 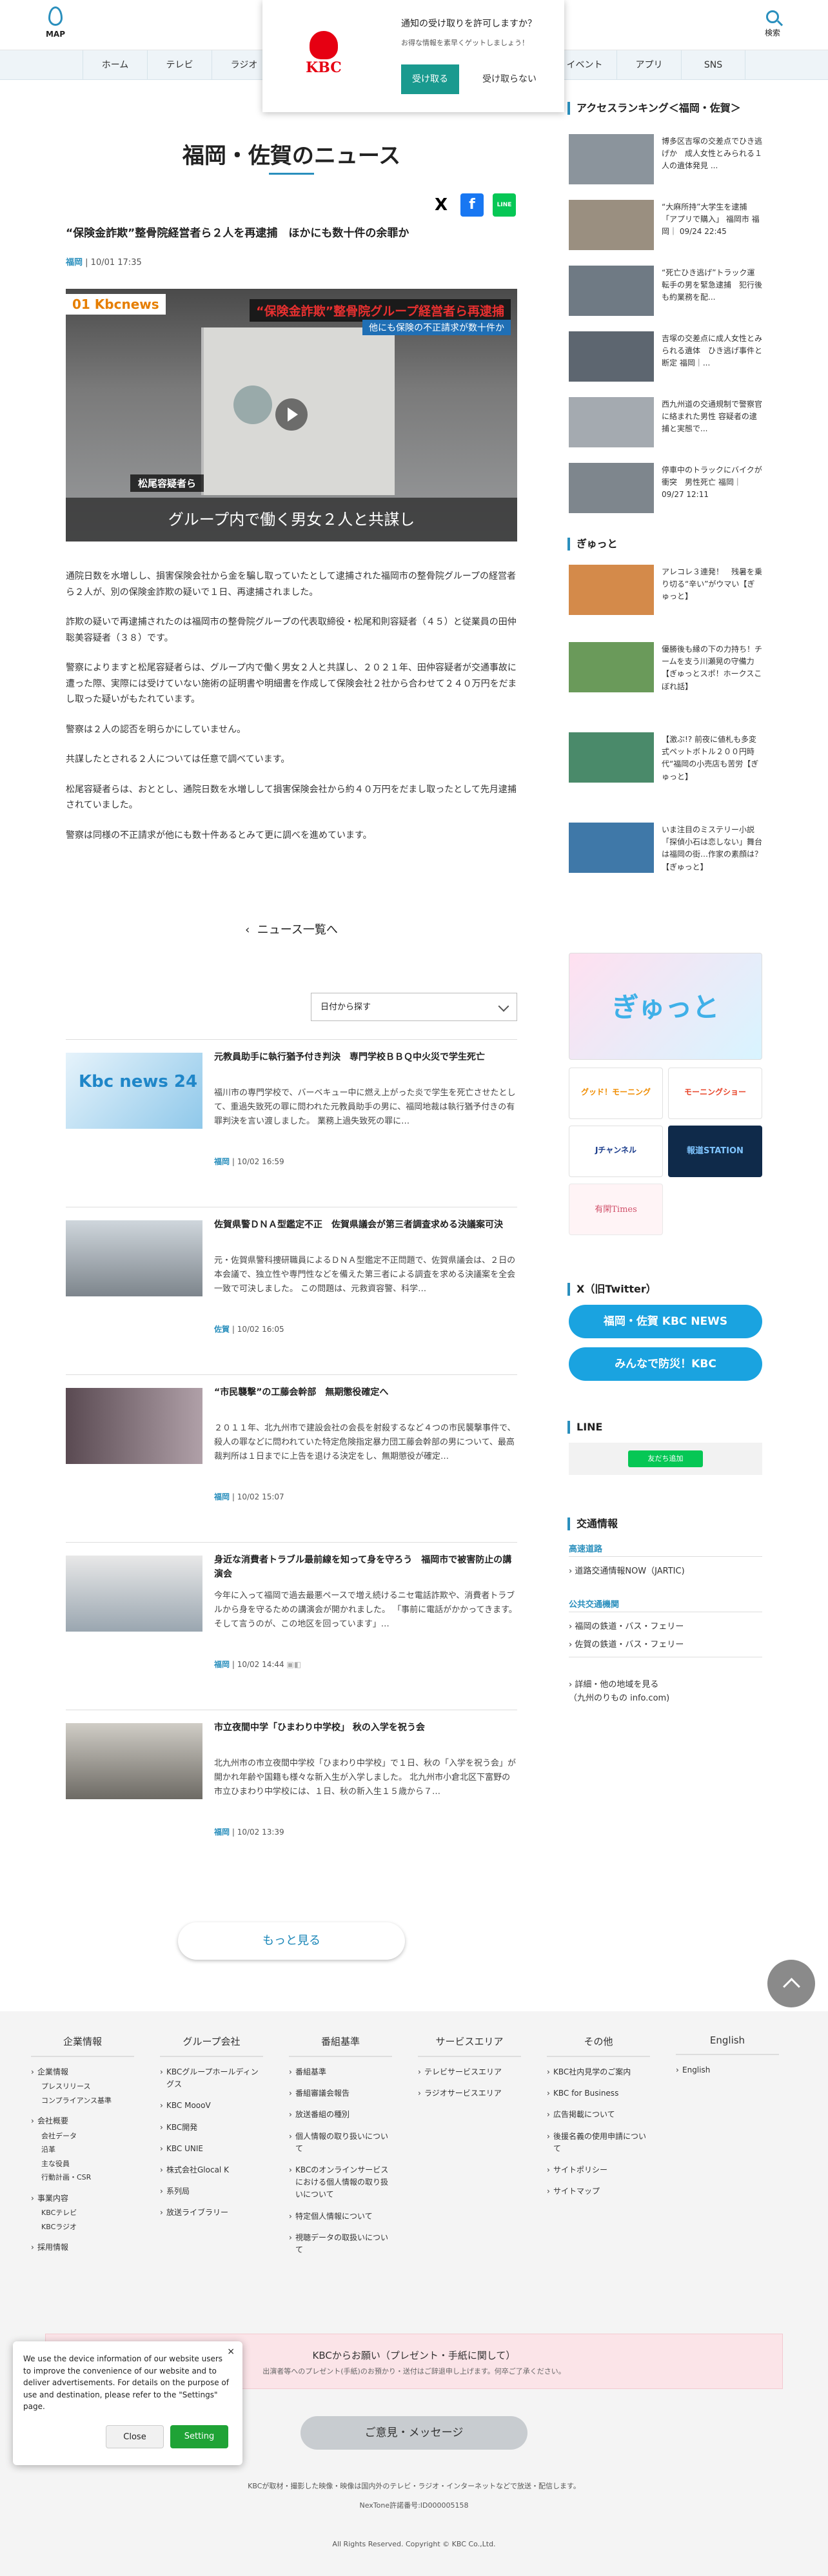 What do you see at coordinates (211, 2128) in the screenshot?
I see `footer-link: KBC開発` at bounding box center [211, 2128].